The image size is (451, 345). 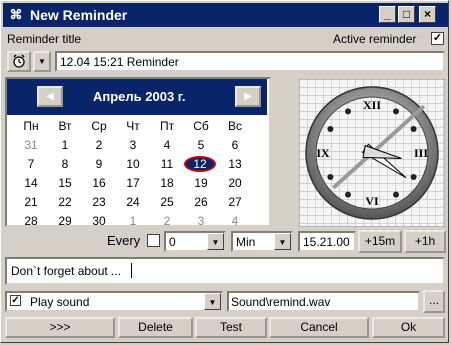 I want to click on calendar-day: 22, so click(x=65, y=202).